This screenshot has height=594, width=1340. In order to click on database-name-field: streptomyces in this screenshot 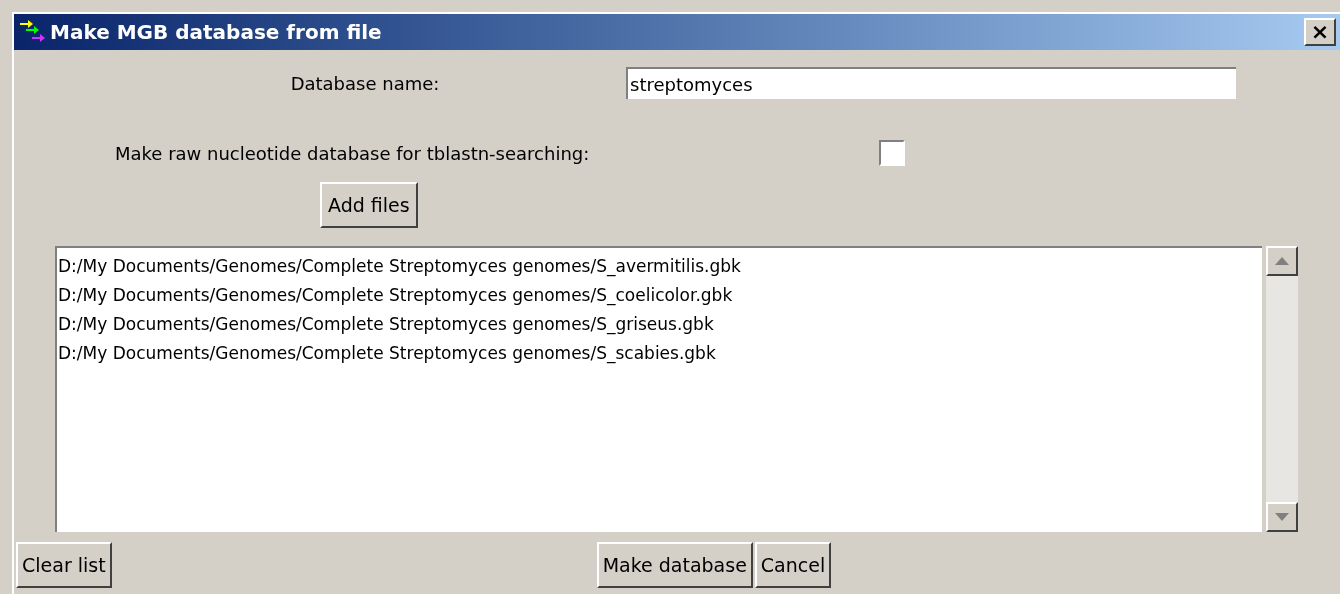, I will do `click(931, 83)`.